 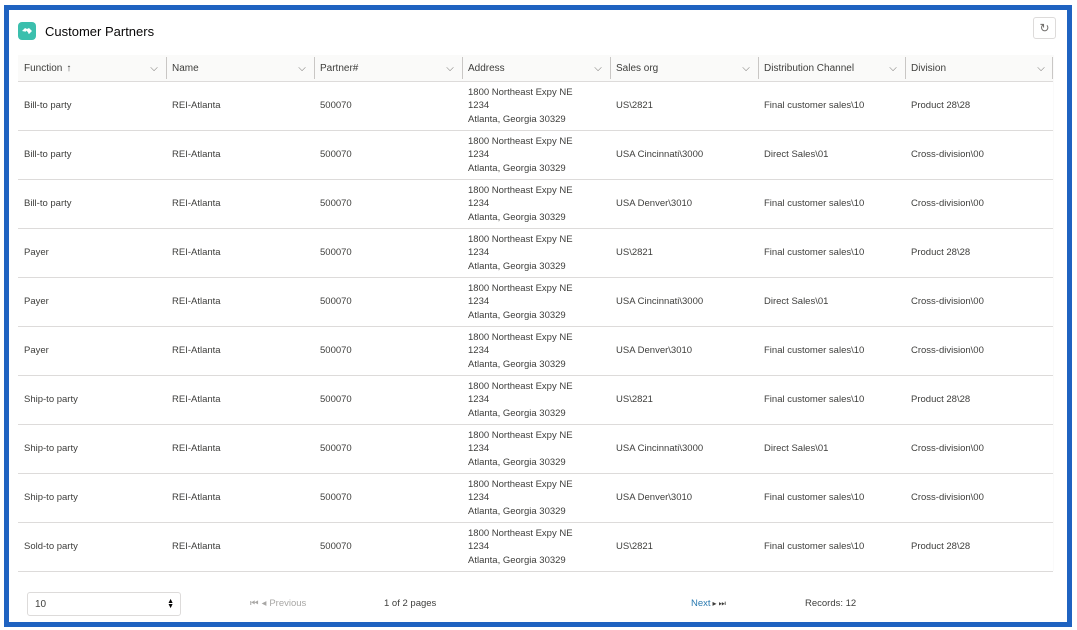 What do you see at coordinates (701, 603) in the screenshot?
I see `next-label: Next` at bounding box center [701, 603].